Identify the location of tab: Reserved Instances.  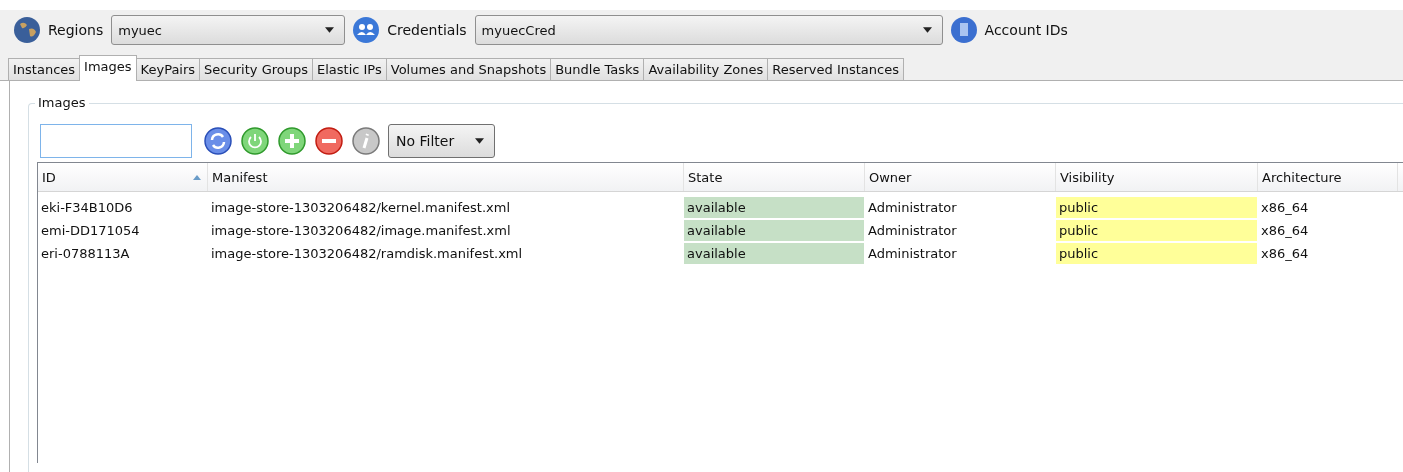
(835, 69).